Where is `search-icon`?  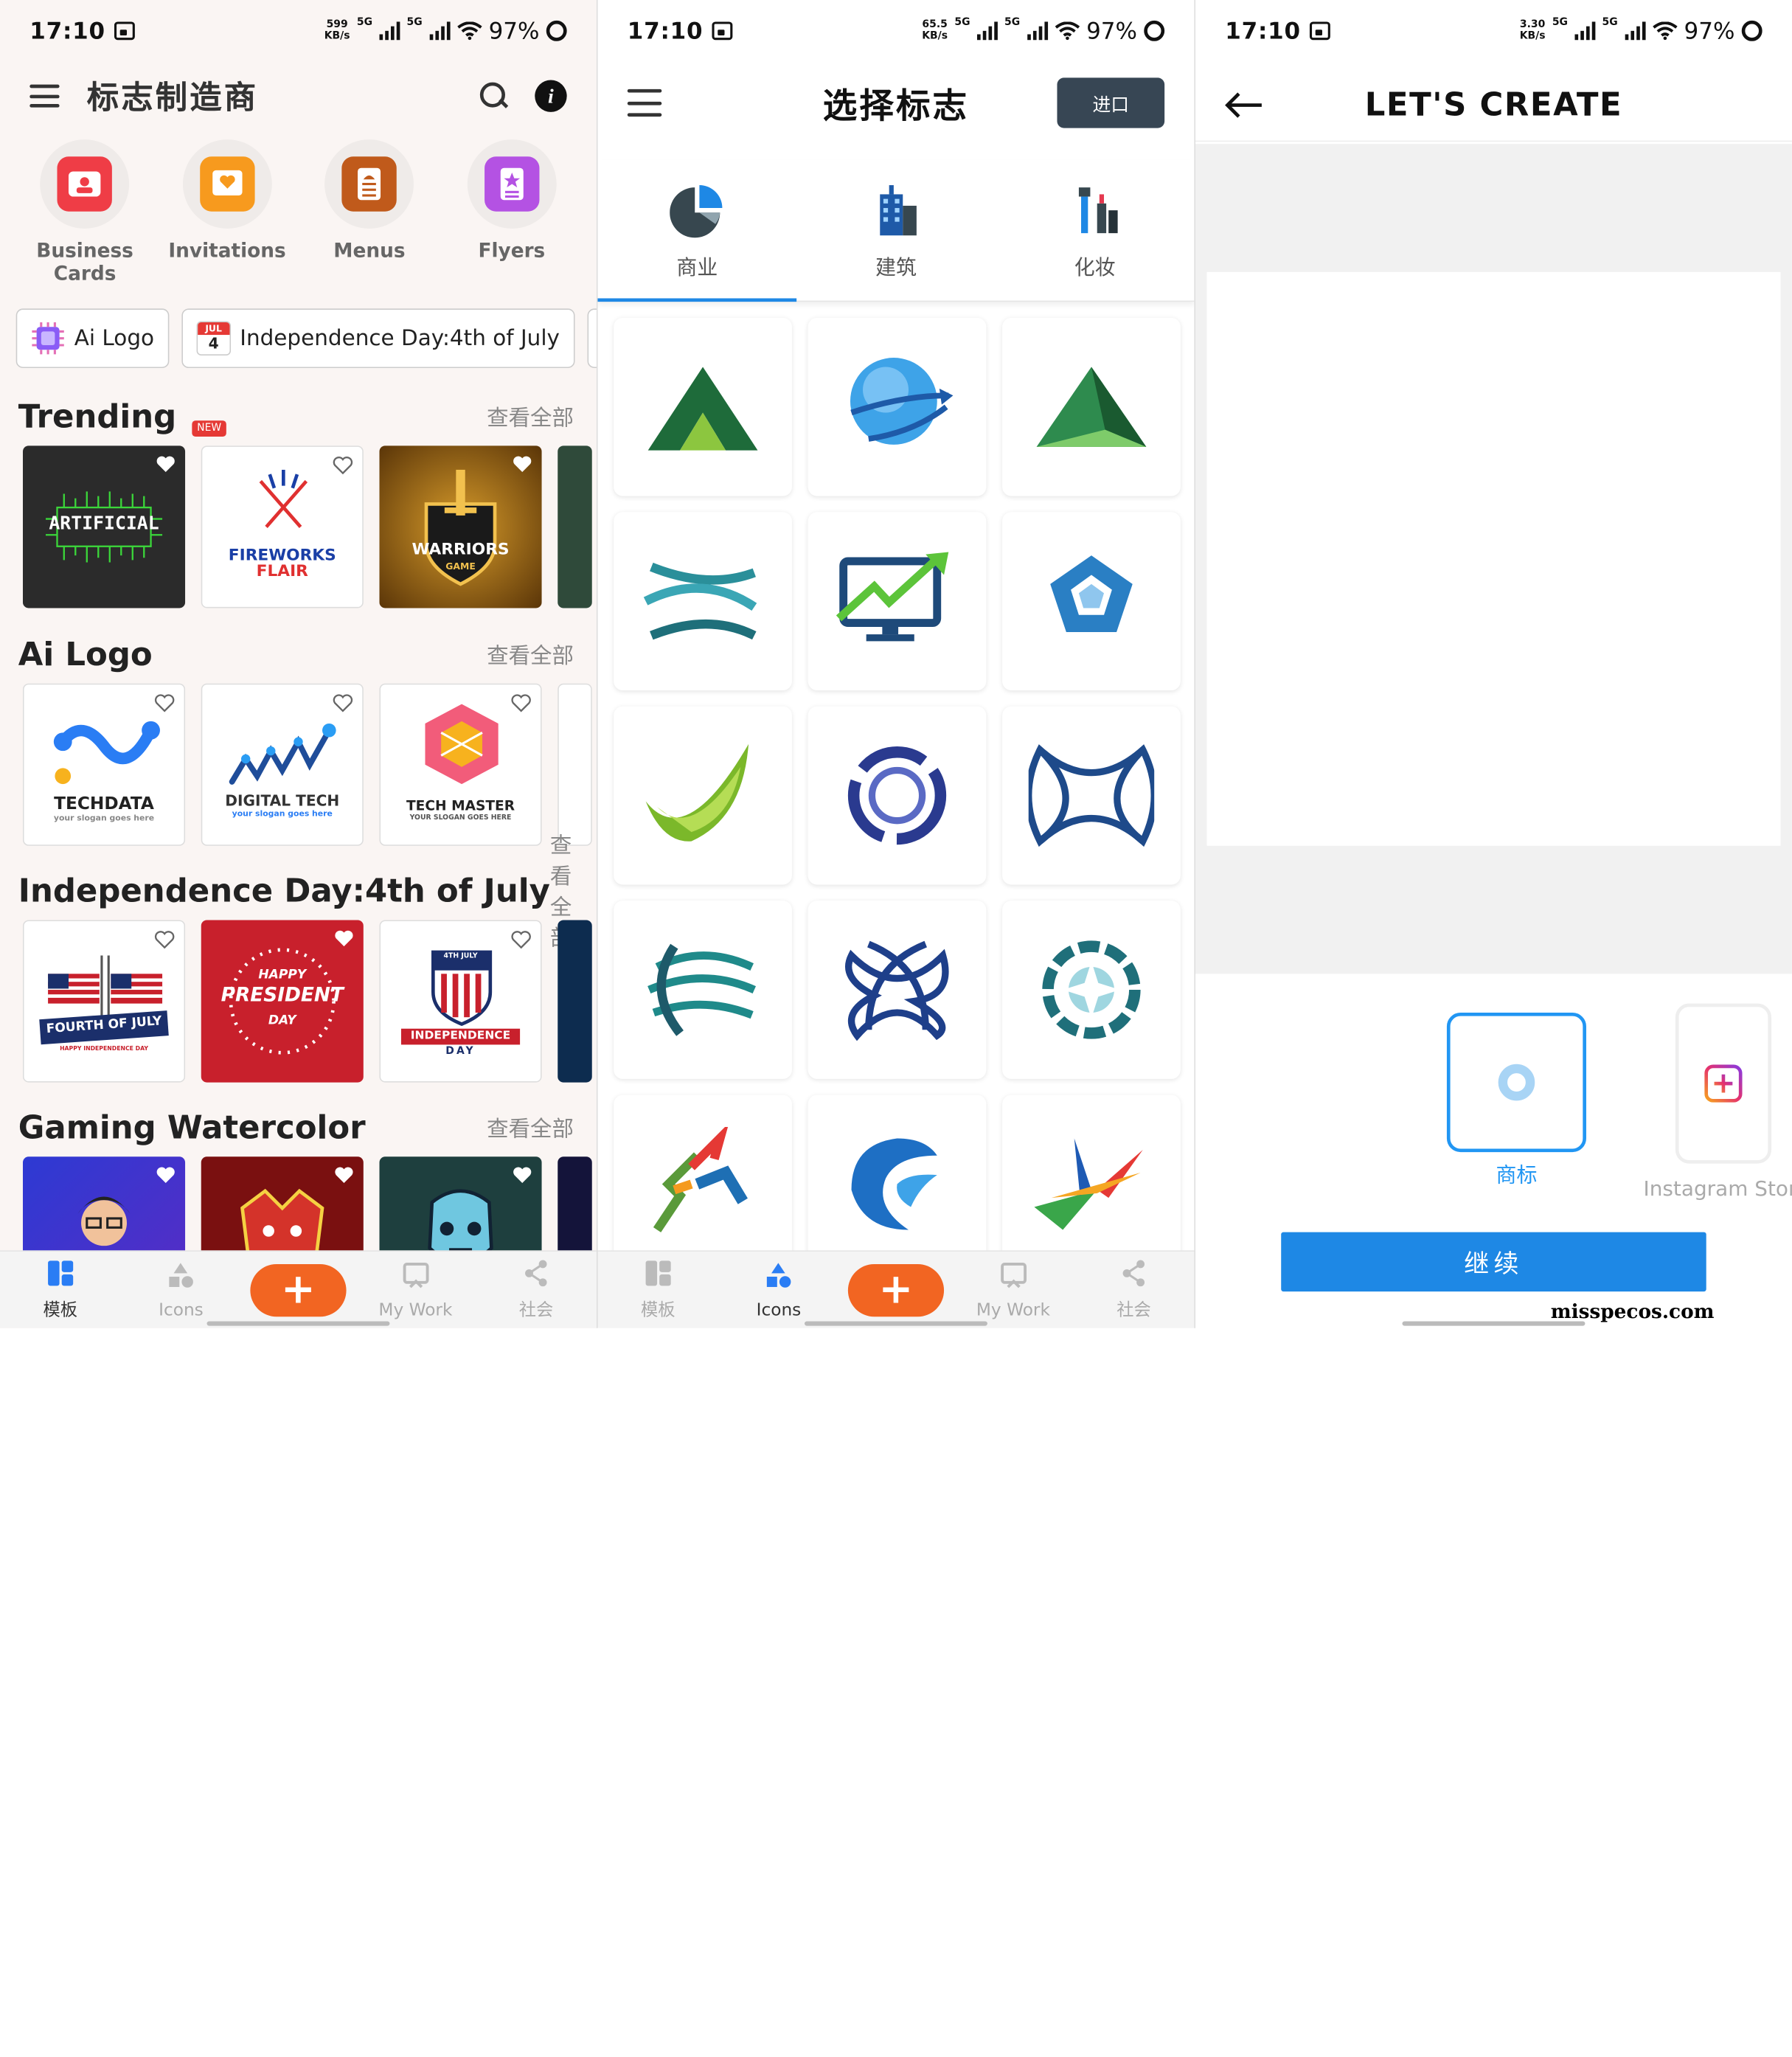 search-icon is located at coordinates (493, 96).